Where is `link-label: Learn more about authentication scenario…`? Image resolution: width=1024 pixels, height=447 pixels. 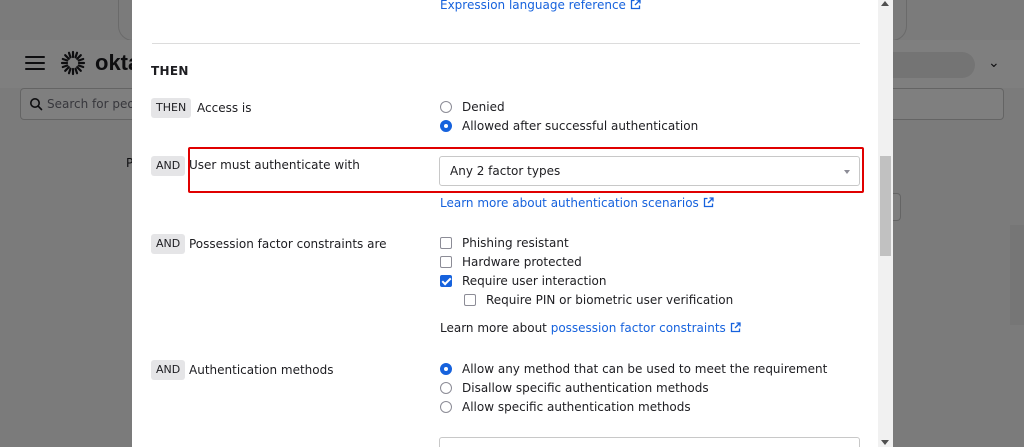 link-label: Learn more about authentication scenario… is located at coordinates (569, 203).